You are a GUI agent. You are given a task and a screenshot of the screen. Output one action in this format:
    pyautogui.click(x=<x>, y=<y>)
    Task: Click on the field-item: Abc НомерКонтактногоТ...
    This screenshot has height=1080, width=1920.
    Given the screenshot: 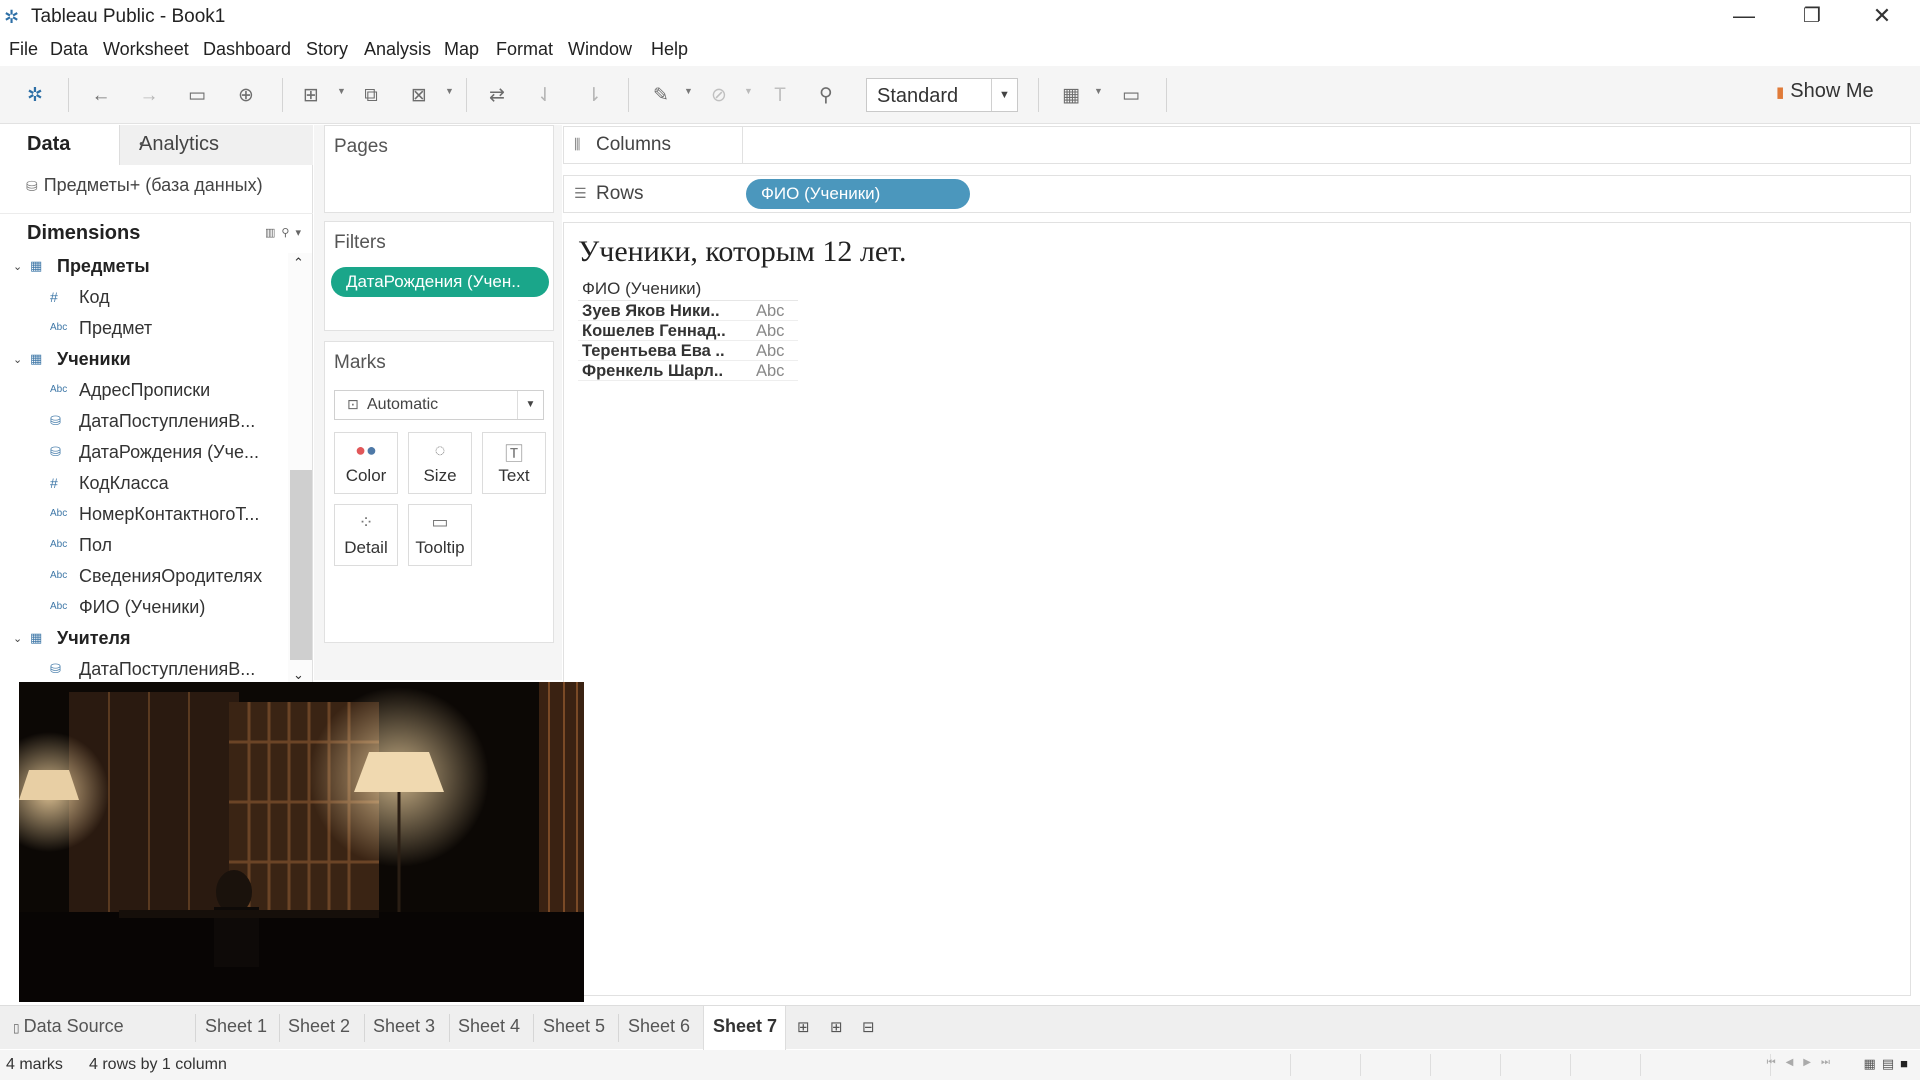 What is the action you would take?
    pyautogui.click(x=144, y=516)
    